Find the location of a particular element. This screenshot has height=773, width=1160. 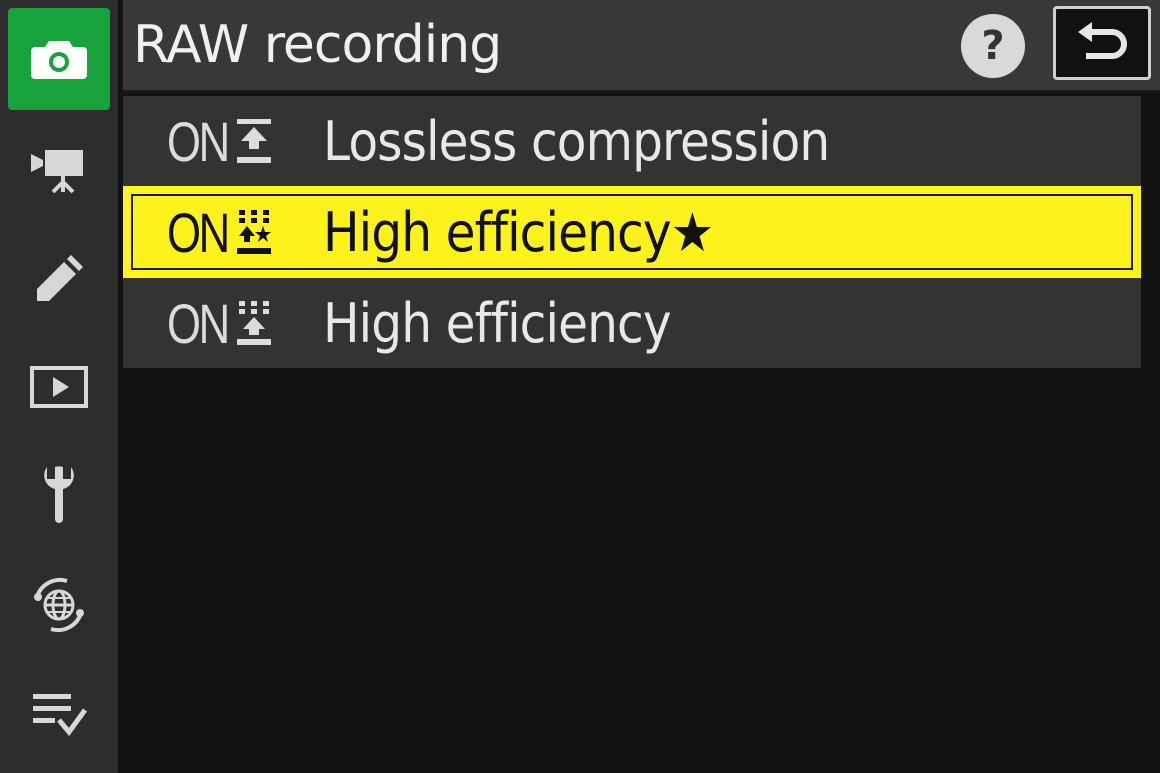

high-efficiency-star-icon is located at coordinates (254, 232).